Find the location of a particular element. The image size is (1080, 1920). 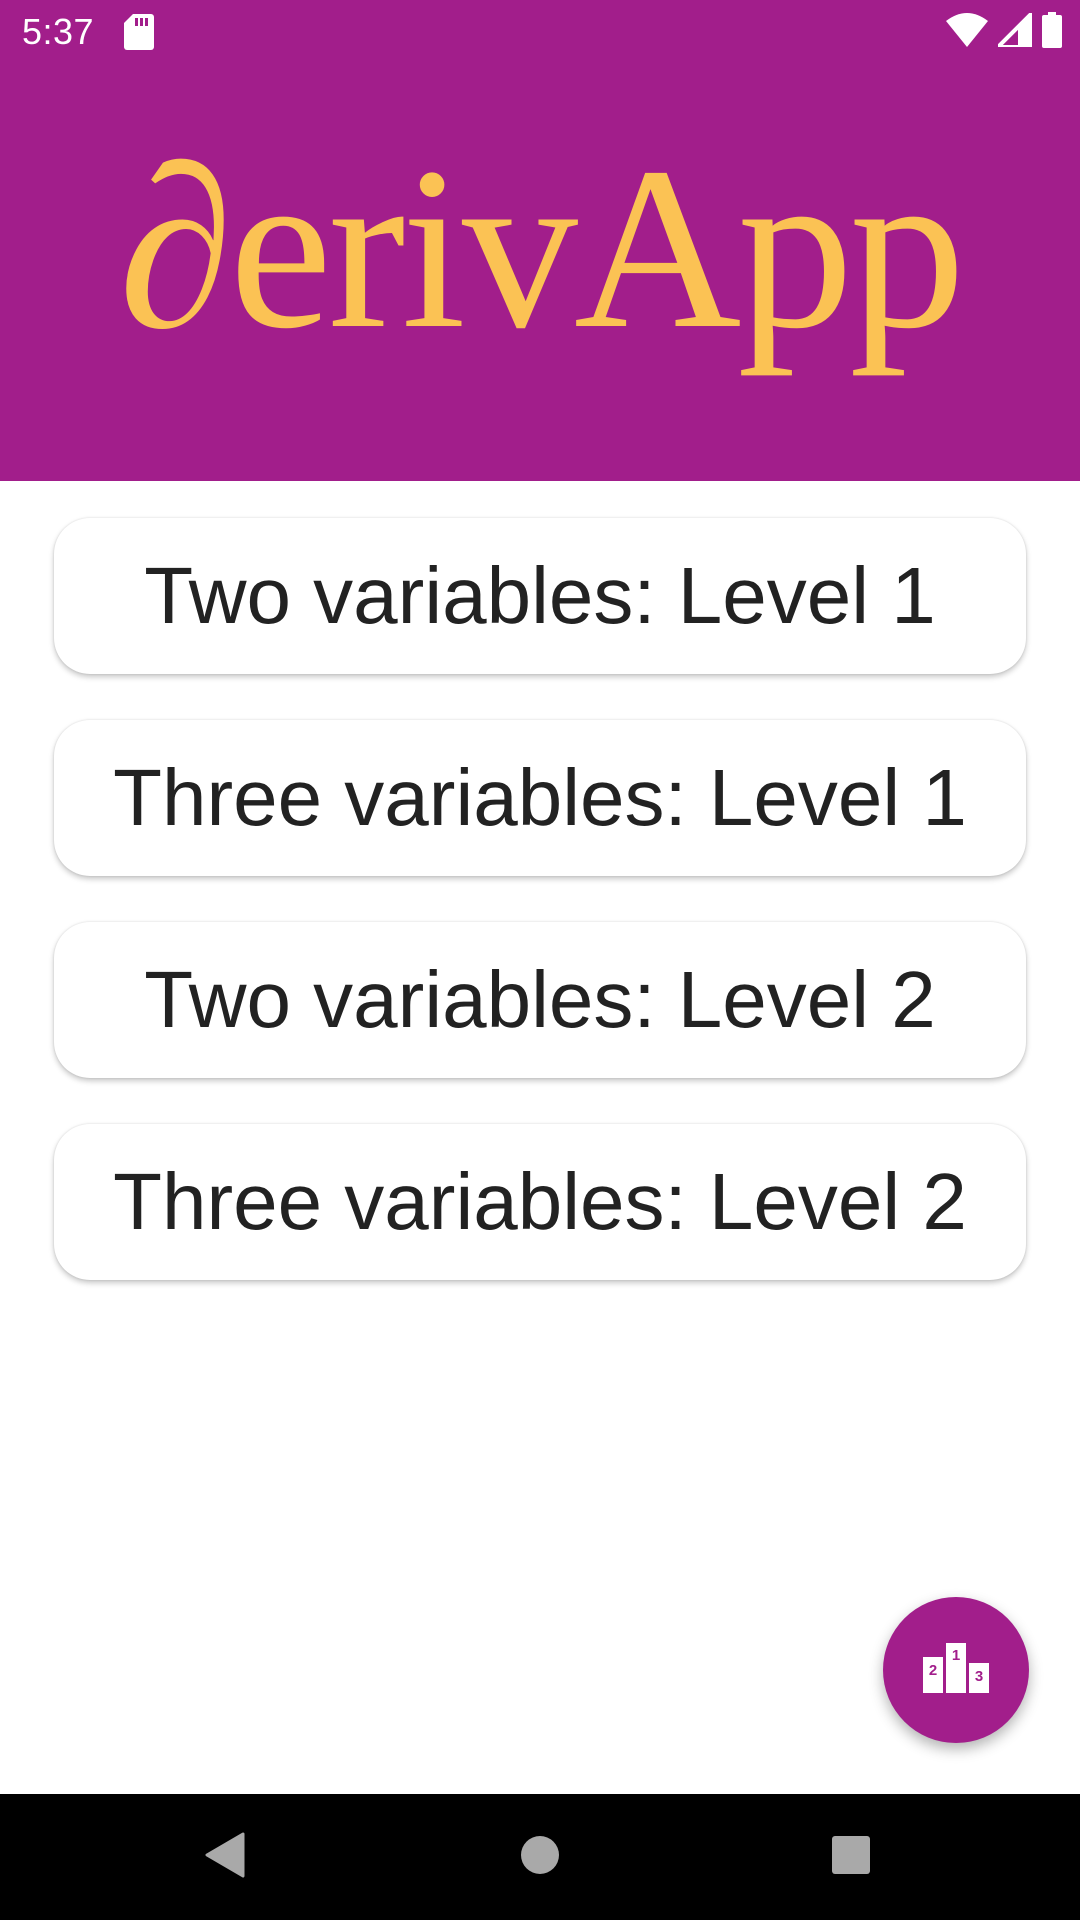

status-bar: 5:37 is located at coordinates (540, 31).